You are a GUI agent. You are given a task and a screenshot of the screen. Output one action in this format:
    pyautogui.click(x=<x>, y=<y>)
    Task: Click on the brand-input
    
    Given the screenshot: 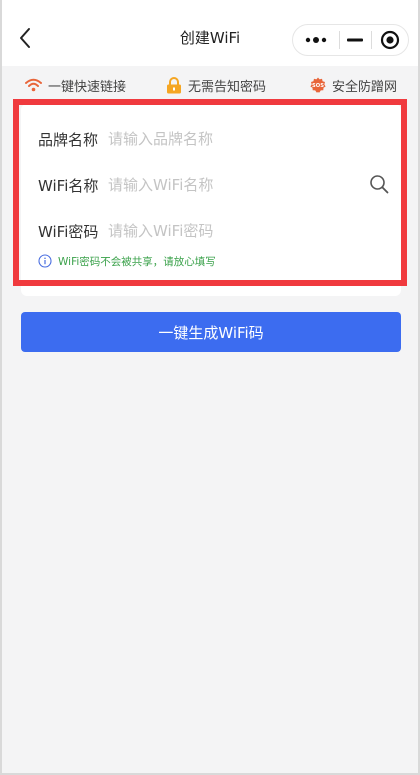 What is the action you would take?
    pyautogui.click(x=228, y=139)
    